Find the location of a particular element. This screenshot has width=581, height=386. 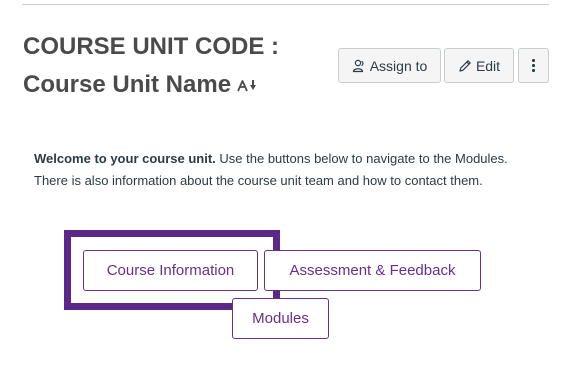

course-information-button: Course Information is located at coordinates (170, 270).